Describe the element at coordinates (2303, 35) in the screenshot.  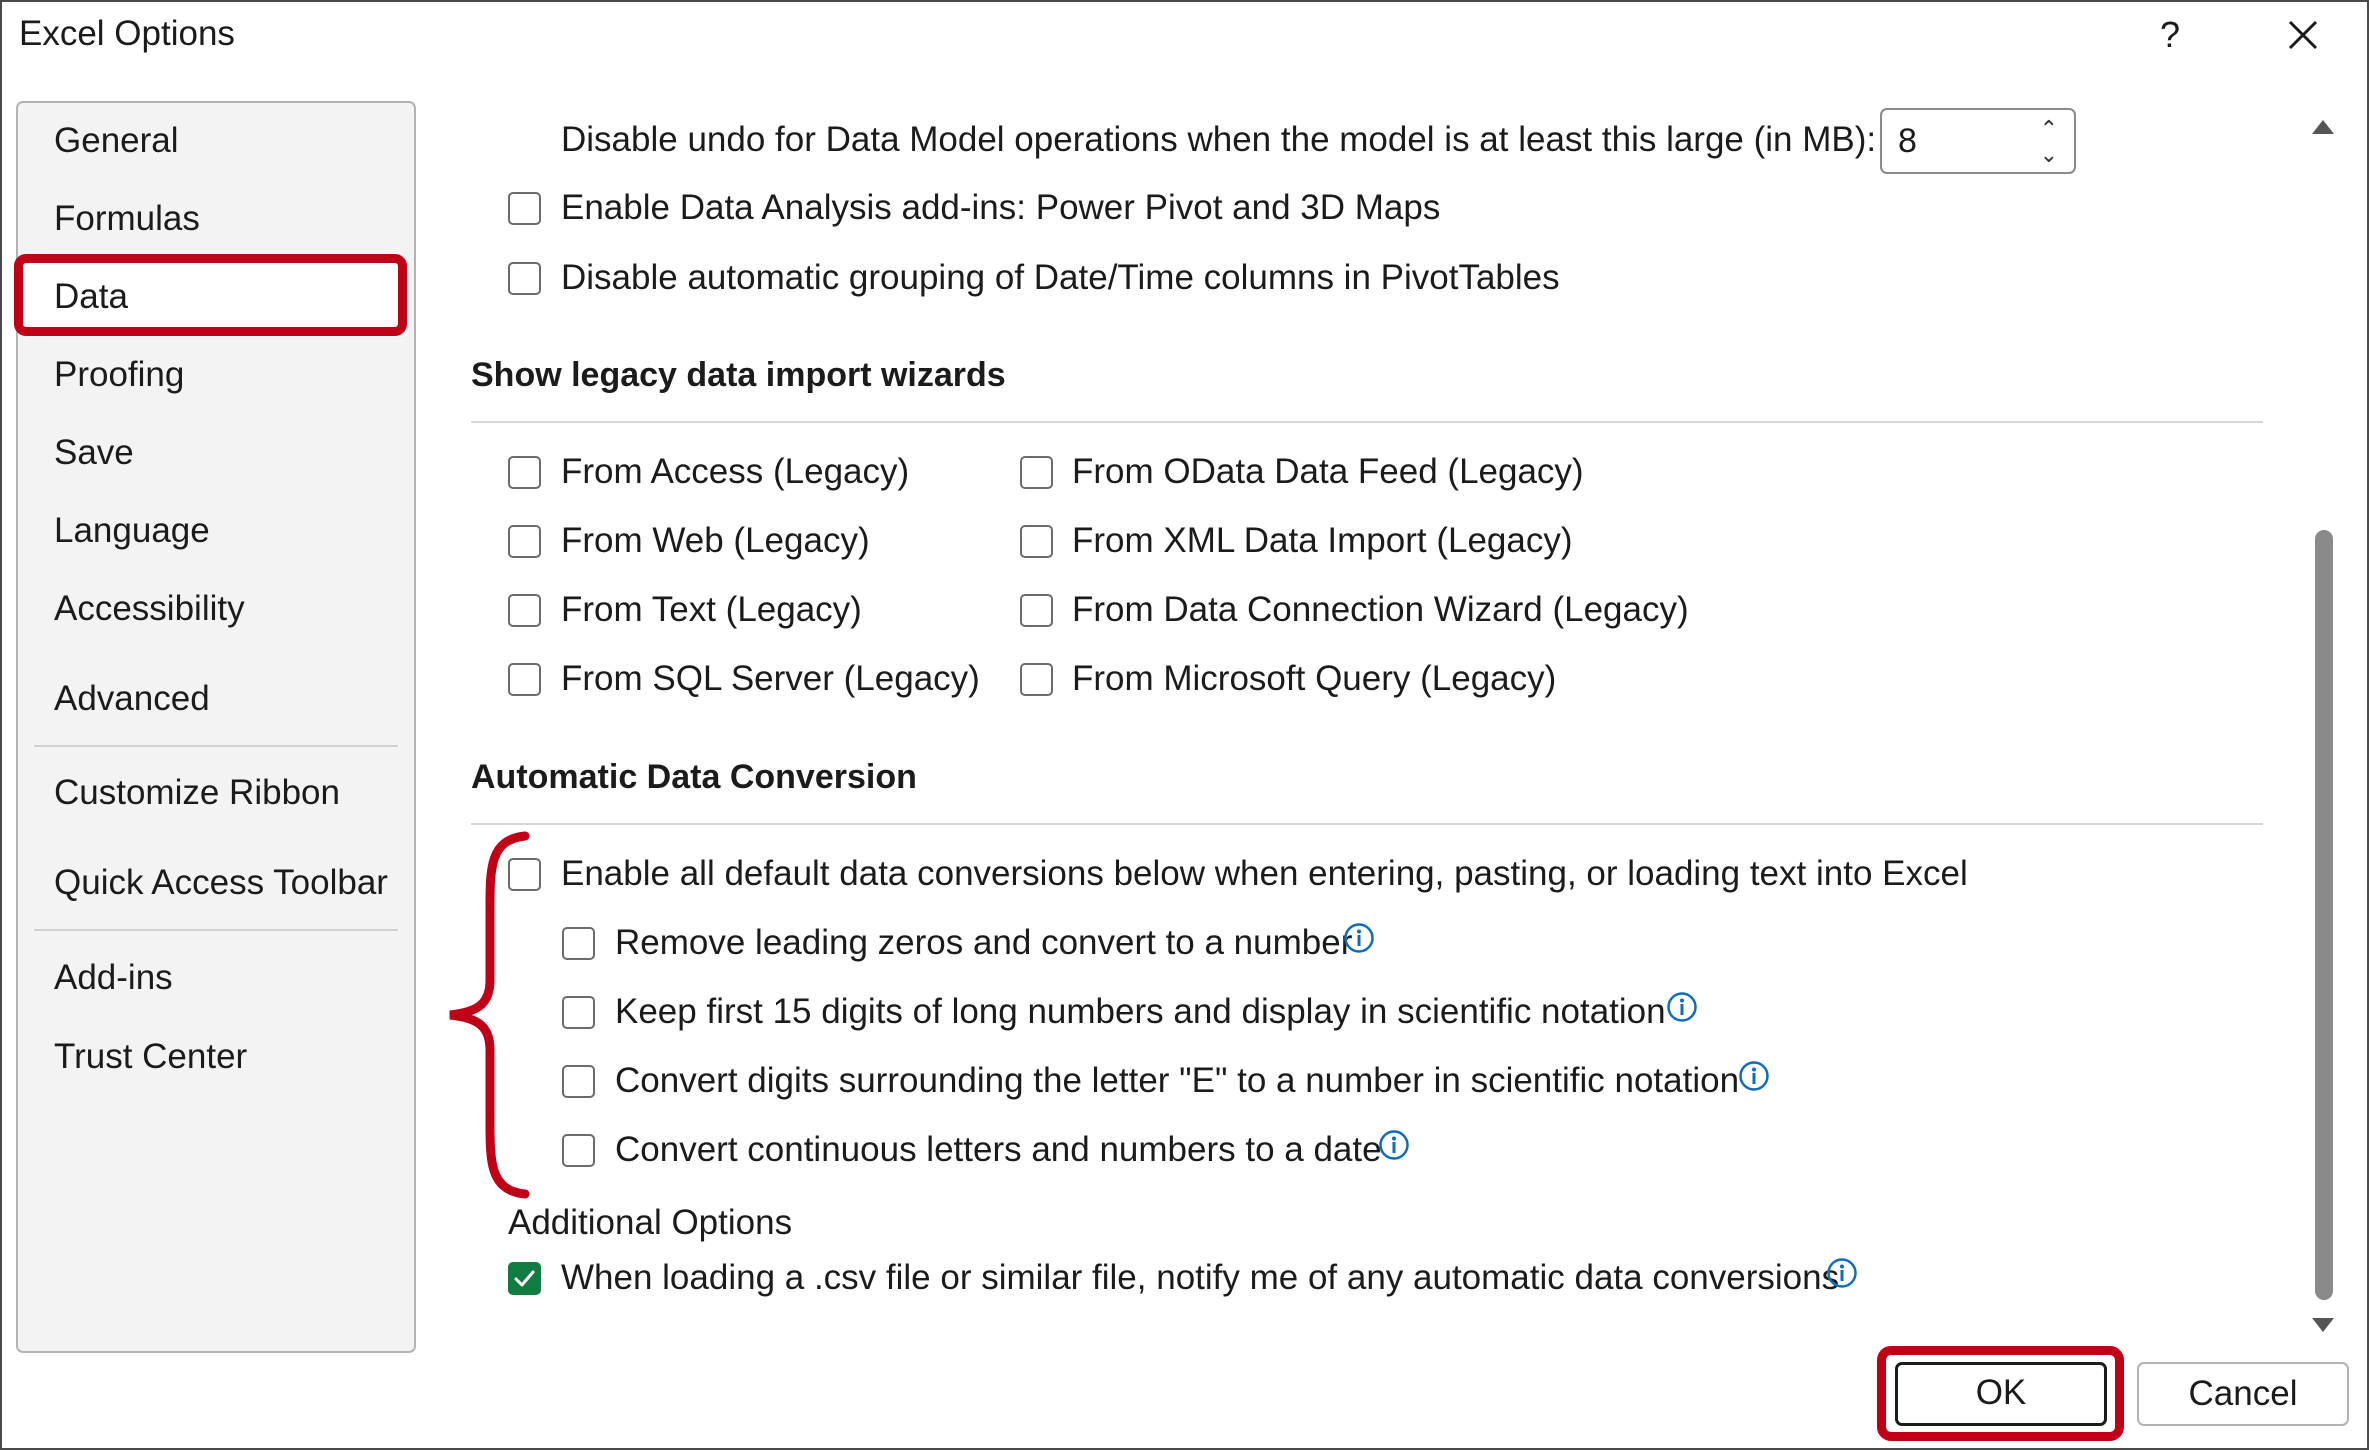
I see `close-icon` at that location.